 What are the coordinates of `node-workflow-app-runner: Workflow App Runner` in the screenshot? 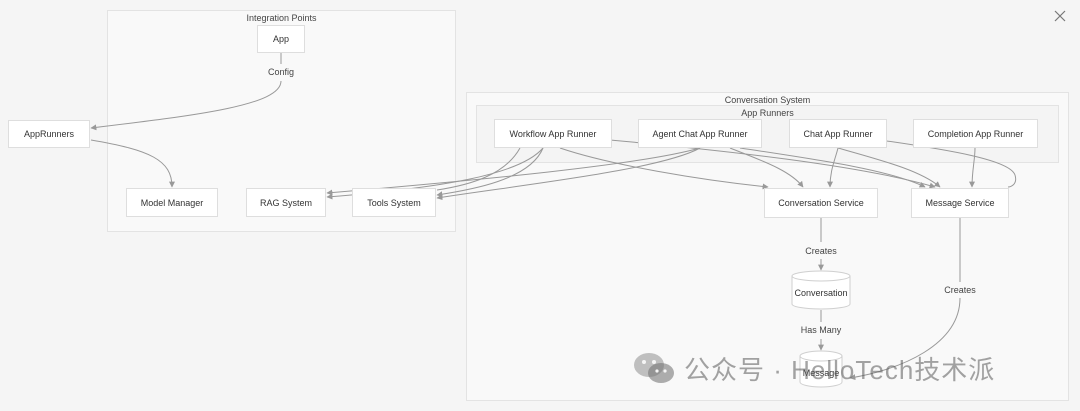 It's located at (553, 133).